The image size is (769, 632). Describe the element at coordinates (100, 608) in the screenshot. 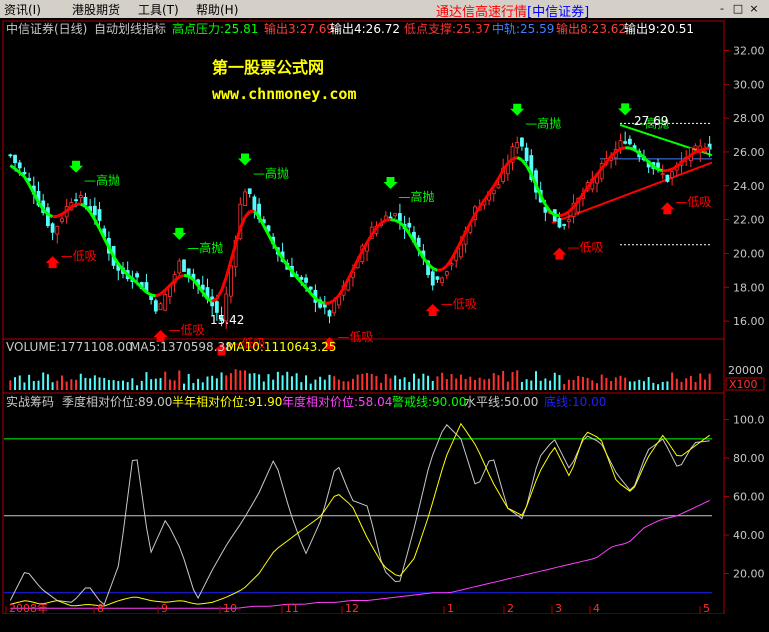

I see `date-label: 8` at that location.